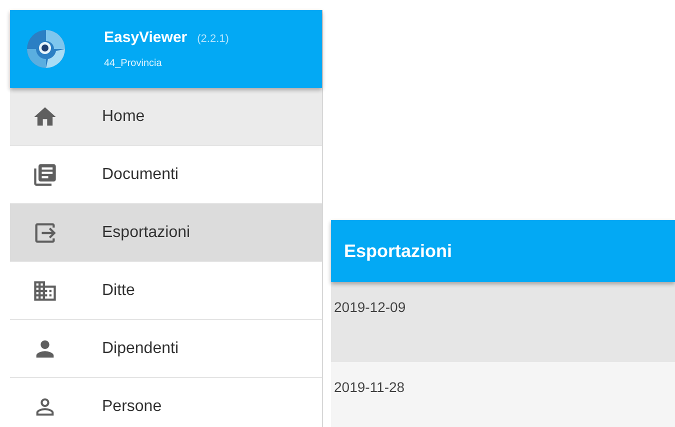 The height and width of the screenshot is (427, 675). What do you see at coordinates (46, 49) in the screenshot?
I see `logo-icon` at bounding box center [46, 49].